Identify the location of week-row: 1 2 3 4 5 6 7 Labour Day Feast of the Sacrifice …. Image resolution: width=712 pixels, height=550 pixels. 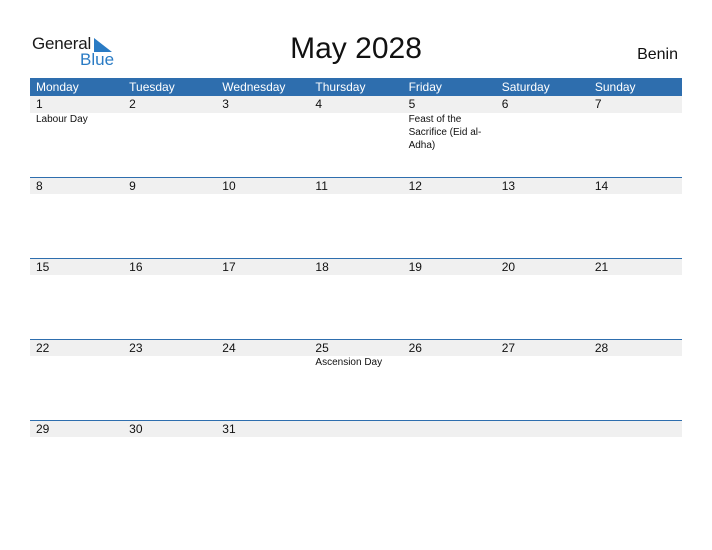
(356, 136).